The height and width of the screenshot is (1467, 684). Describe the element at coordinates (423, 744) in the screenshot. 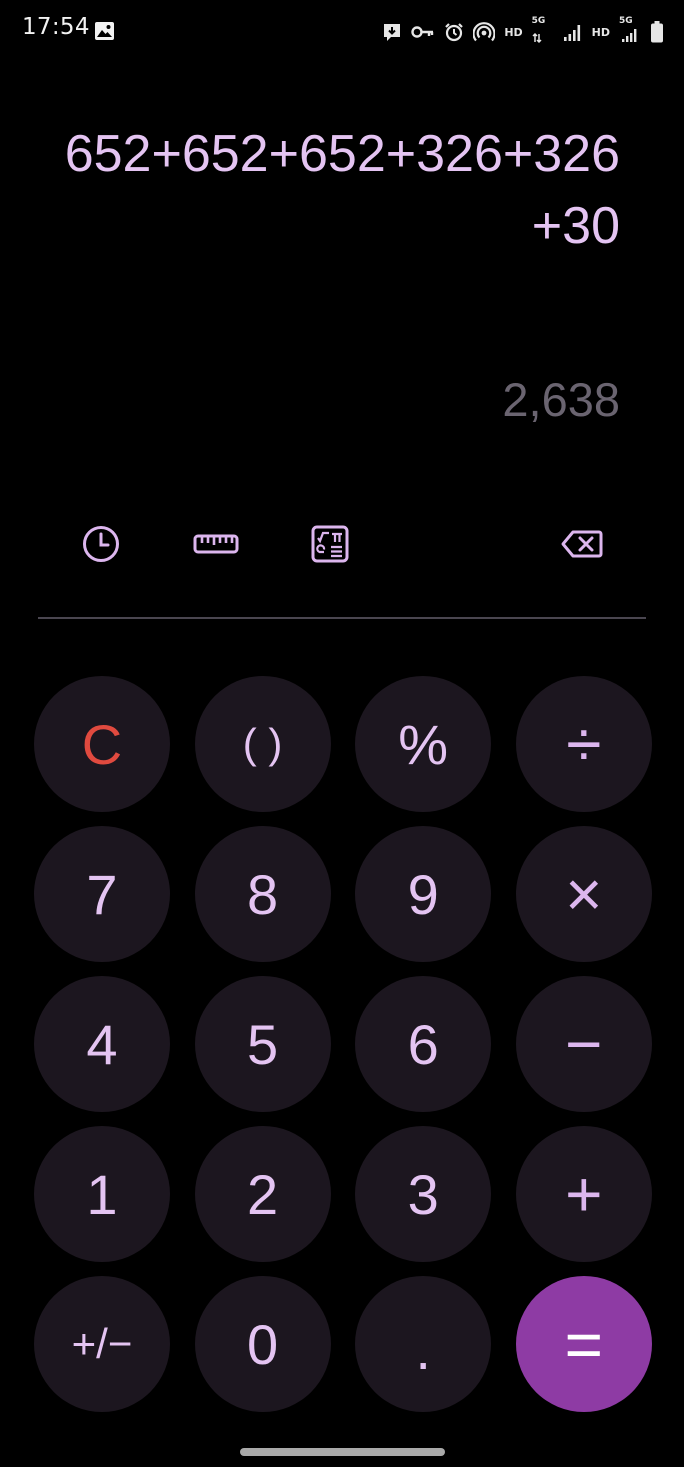

I see `percent-button: %` at that location.